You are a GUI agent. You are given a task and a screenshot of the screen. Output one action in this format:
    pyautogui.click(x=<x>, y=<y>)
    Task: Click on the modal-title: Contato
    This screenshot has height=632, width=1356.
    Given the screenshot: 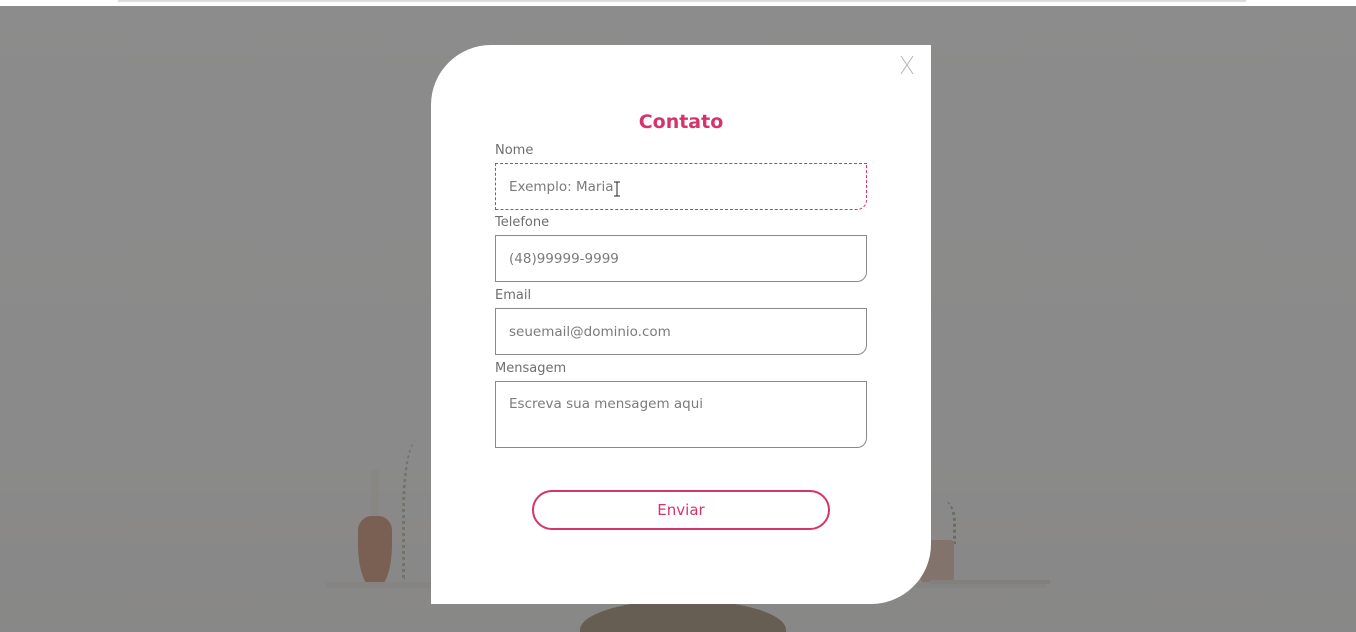 What is the action you would take?
    pyautogui.click(x=681, y=122)
    